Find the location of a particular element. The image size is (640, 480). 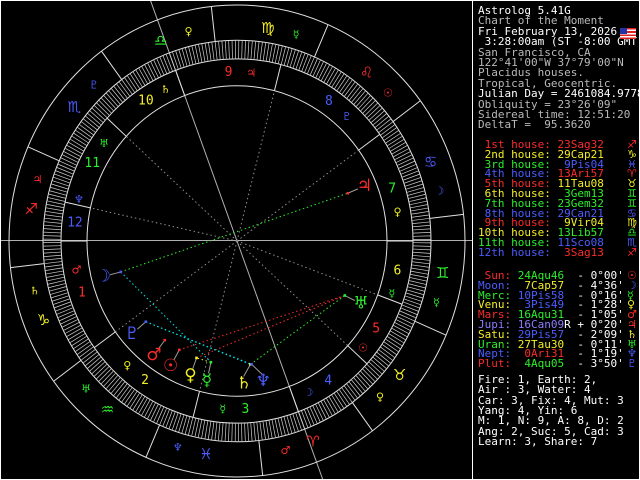

planet-pointer is located at coordinates (115, 273).